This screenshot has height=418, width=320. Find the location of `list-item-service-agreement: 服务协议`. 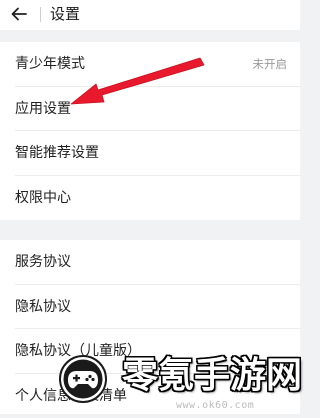

list-item-service-agreement: 服务协议 is located at coordinates (150, 262).